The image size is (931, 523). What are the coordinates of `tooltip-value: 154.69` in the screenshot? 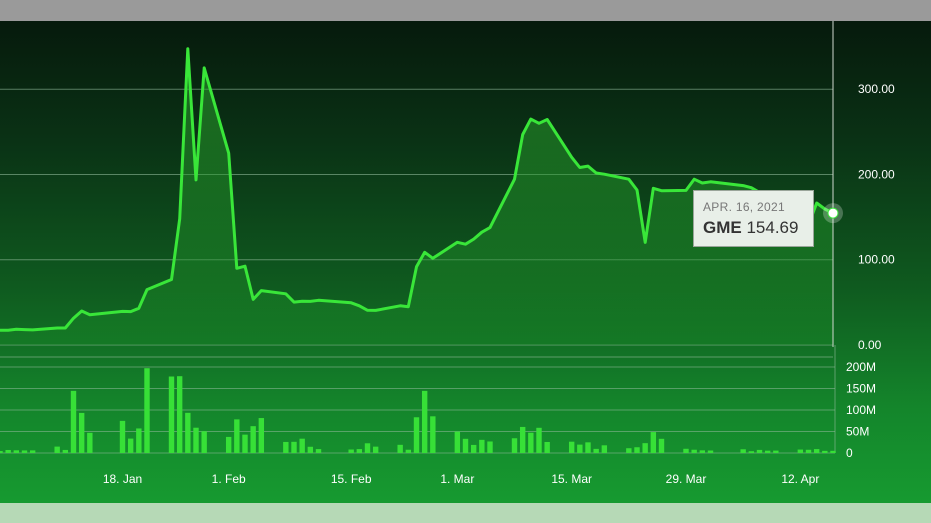 It's located at (772, 227).